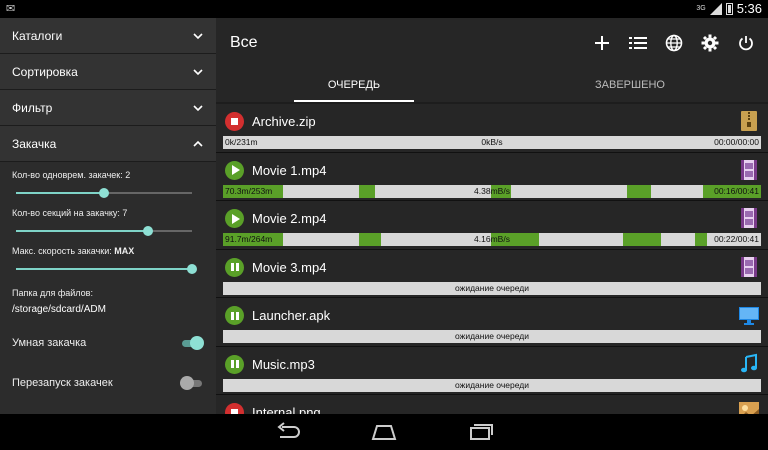 Image resolution: width=768 pixels, height=450 pixels. I want to click on restart-downloads-switch, so click(192, 383).